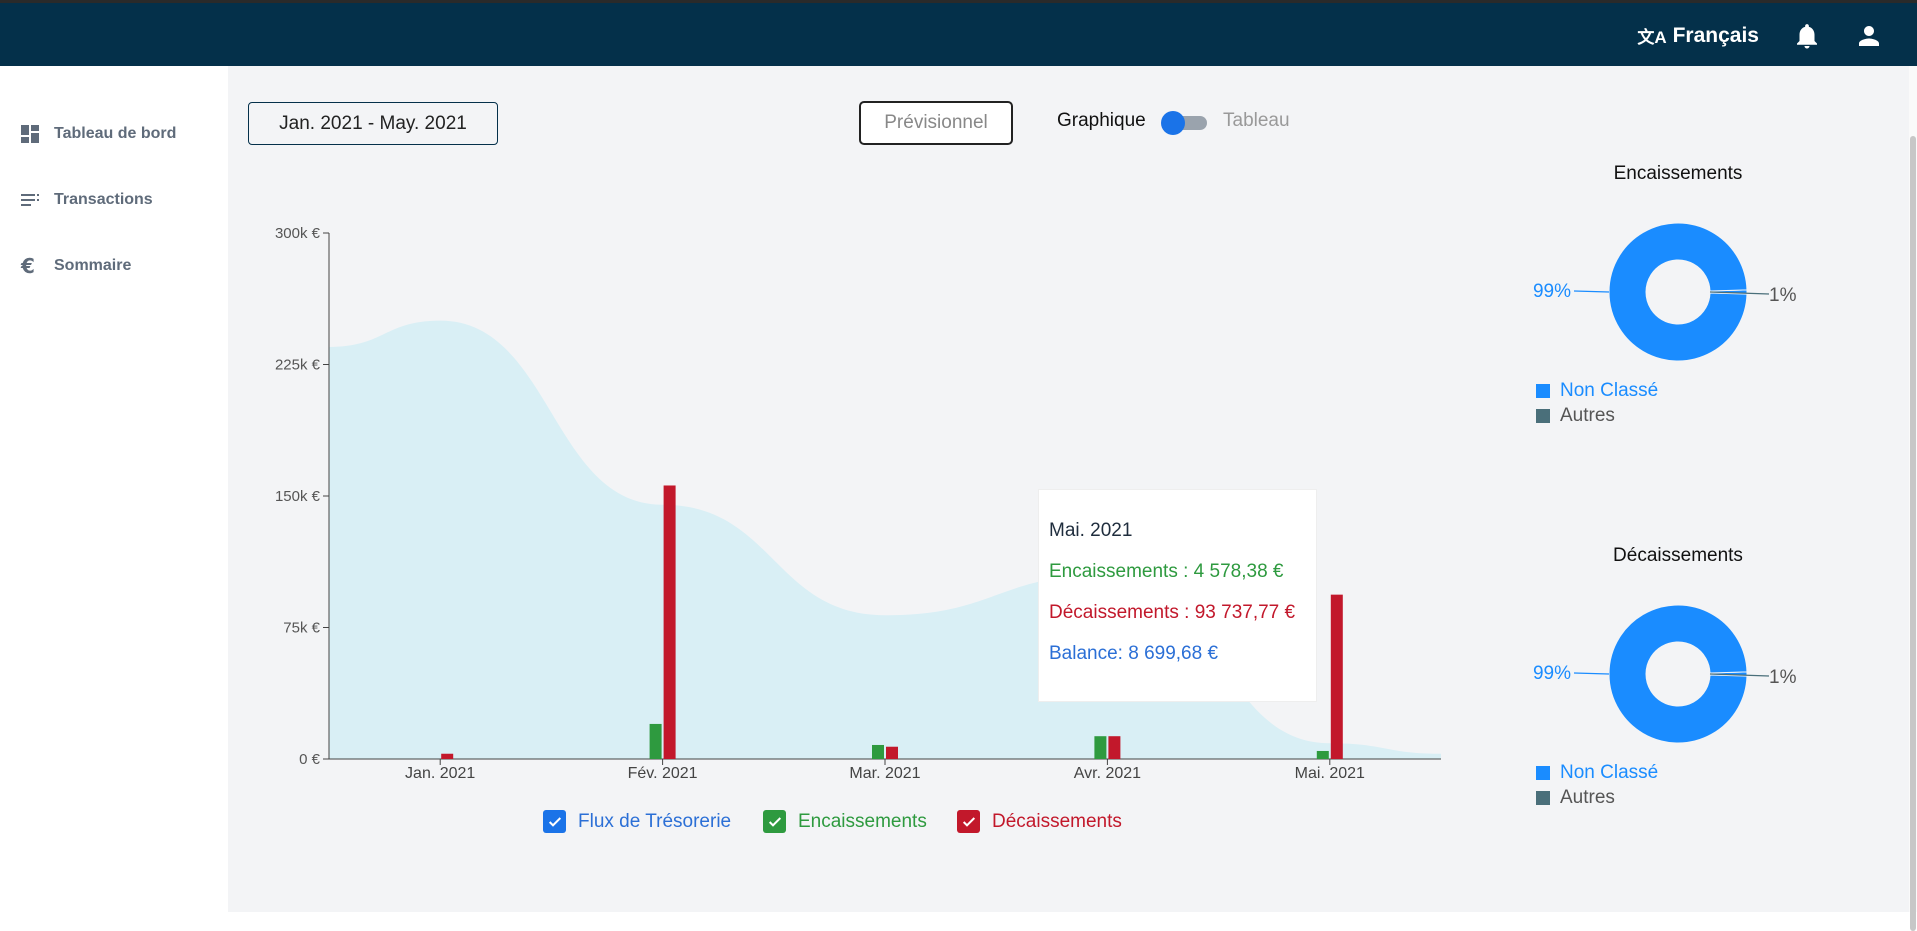 The image size is (1917, 931). I want to click on dashboard-icon, so click(30, 134).